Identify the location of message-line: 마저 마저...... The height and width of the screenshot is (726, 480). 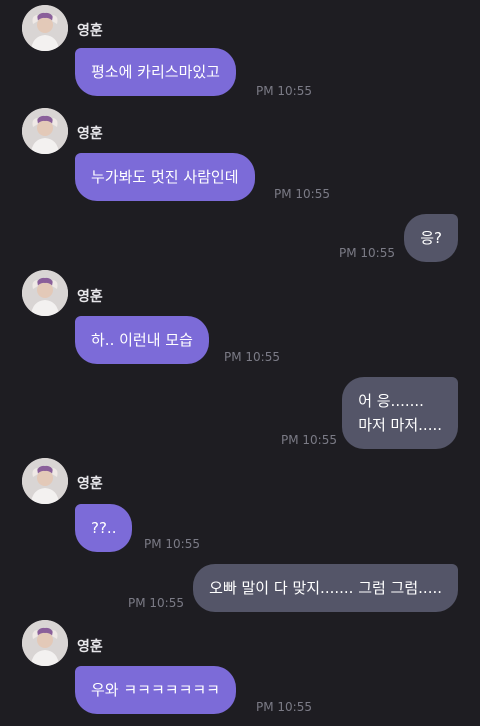
(400, 425).